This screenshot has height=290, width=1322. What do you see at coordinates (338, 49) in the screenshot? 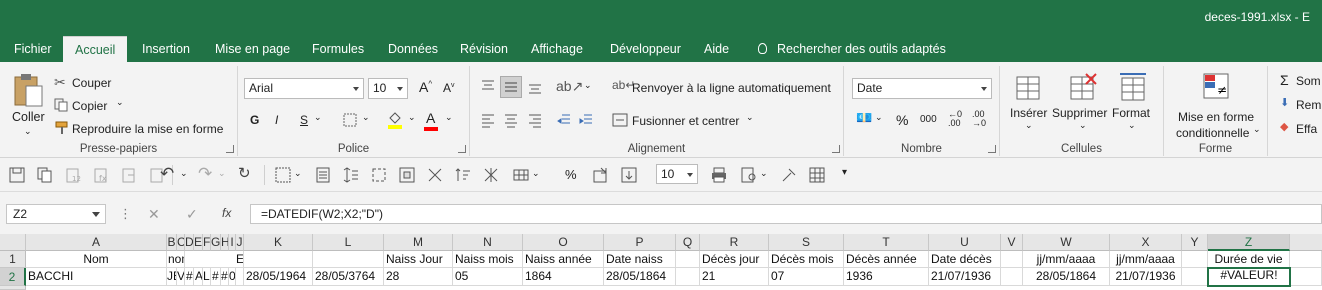
I see `tab-formules: Formules` at bounding box center [338, 49].